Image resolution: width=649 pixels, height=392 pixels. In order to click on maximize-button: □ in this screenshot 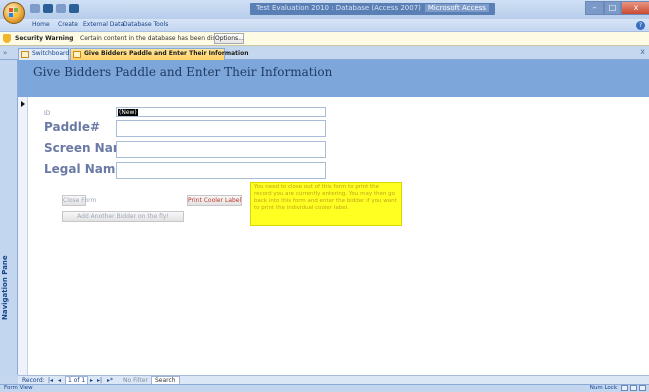, I will do `click(612, 8)`.